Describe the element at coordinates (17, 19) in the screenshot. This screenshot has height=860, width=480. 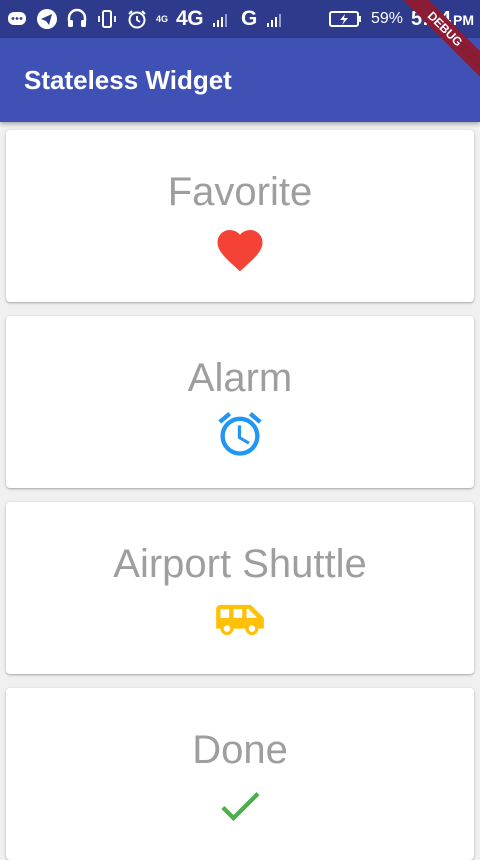
I see `message-icon` at that location.